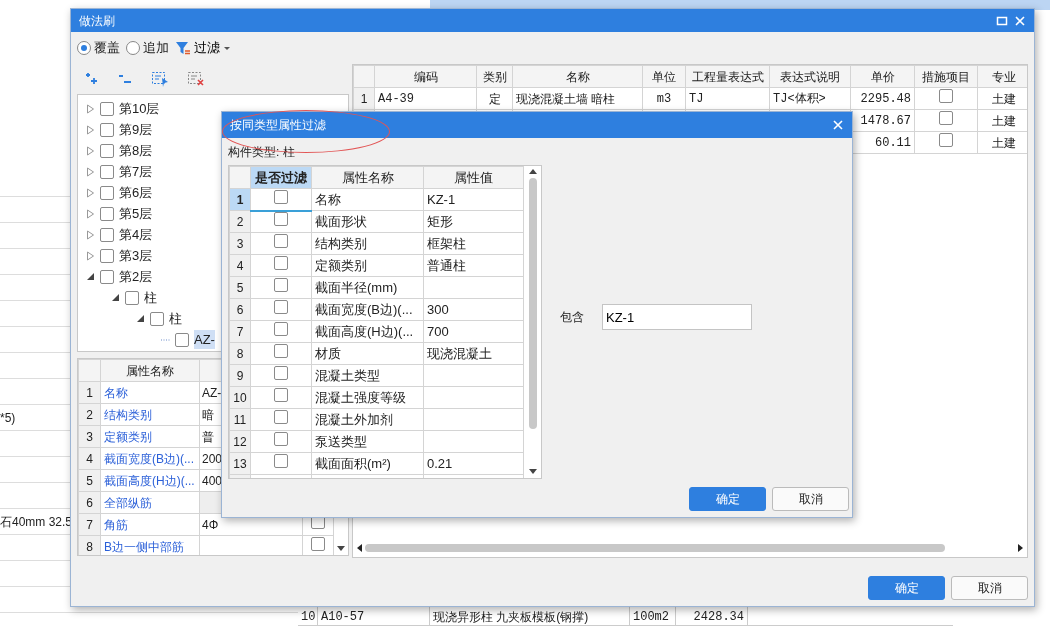 The image size is (1050, 632). What do you see at coordinates (160, 79) in the screenshot?
I see `select-icon` at bounding box center [160, 79].